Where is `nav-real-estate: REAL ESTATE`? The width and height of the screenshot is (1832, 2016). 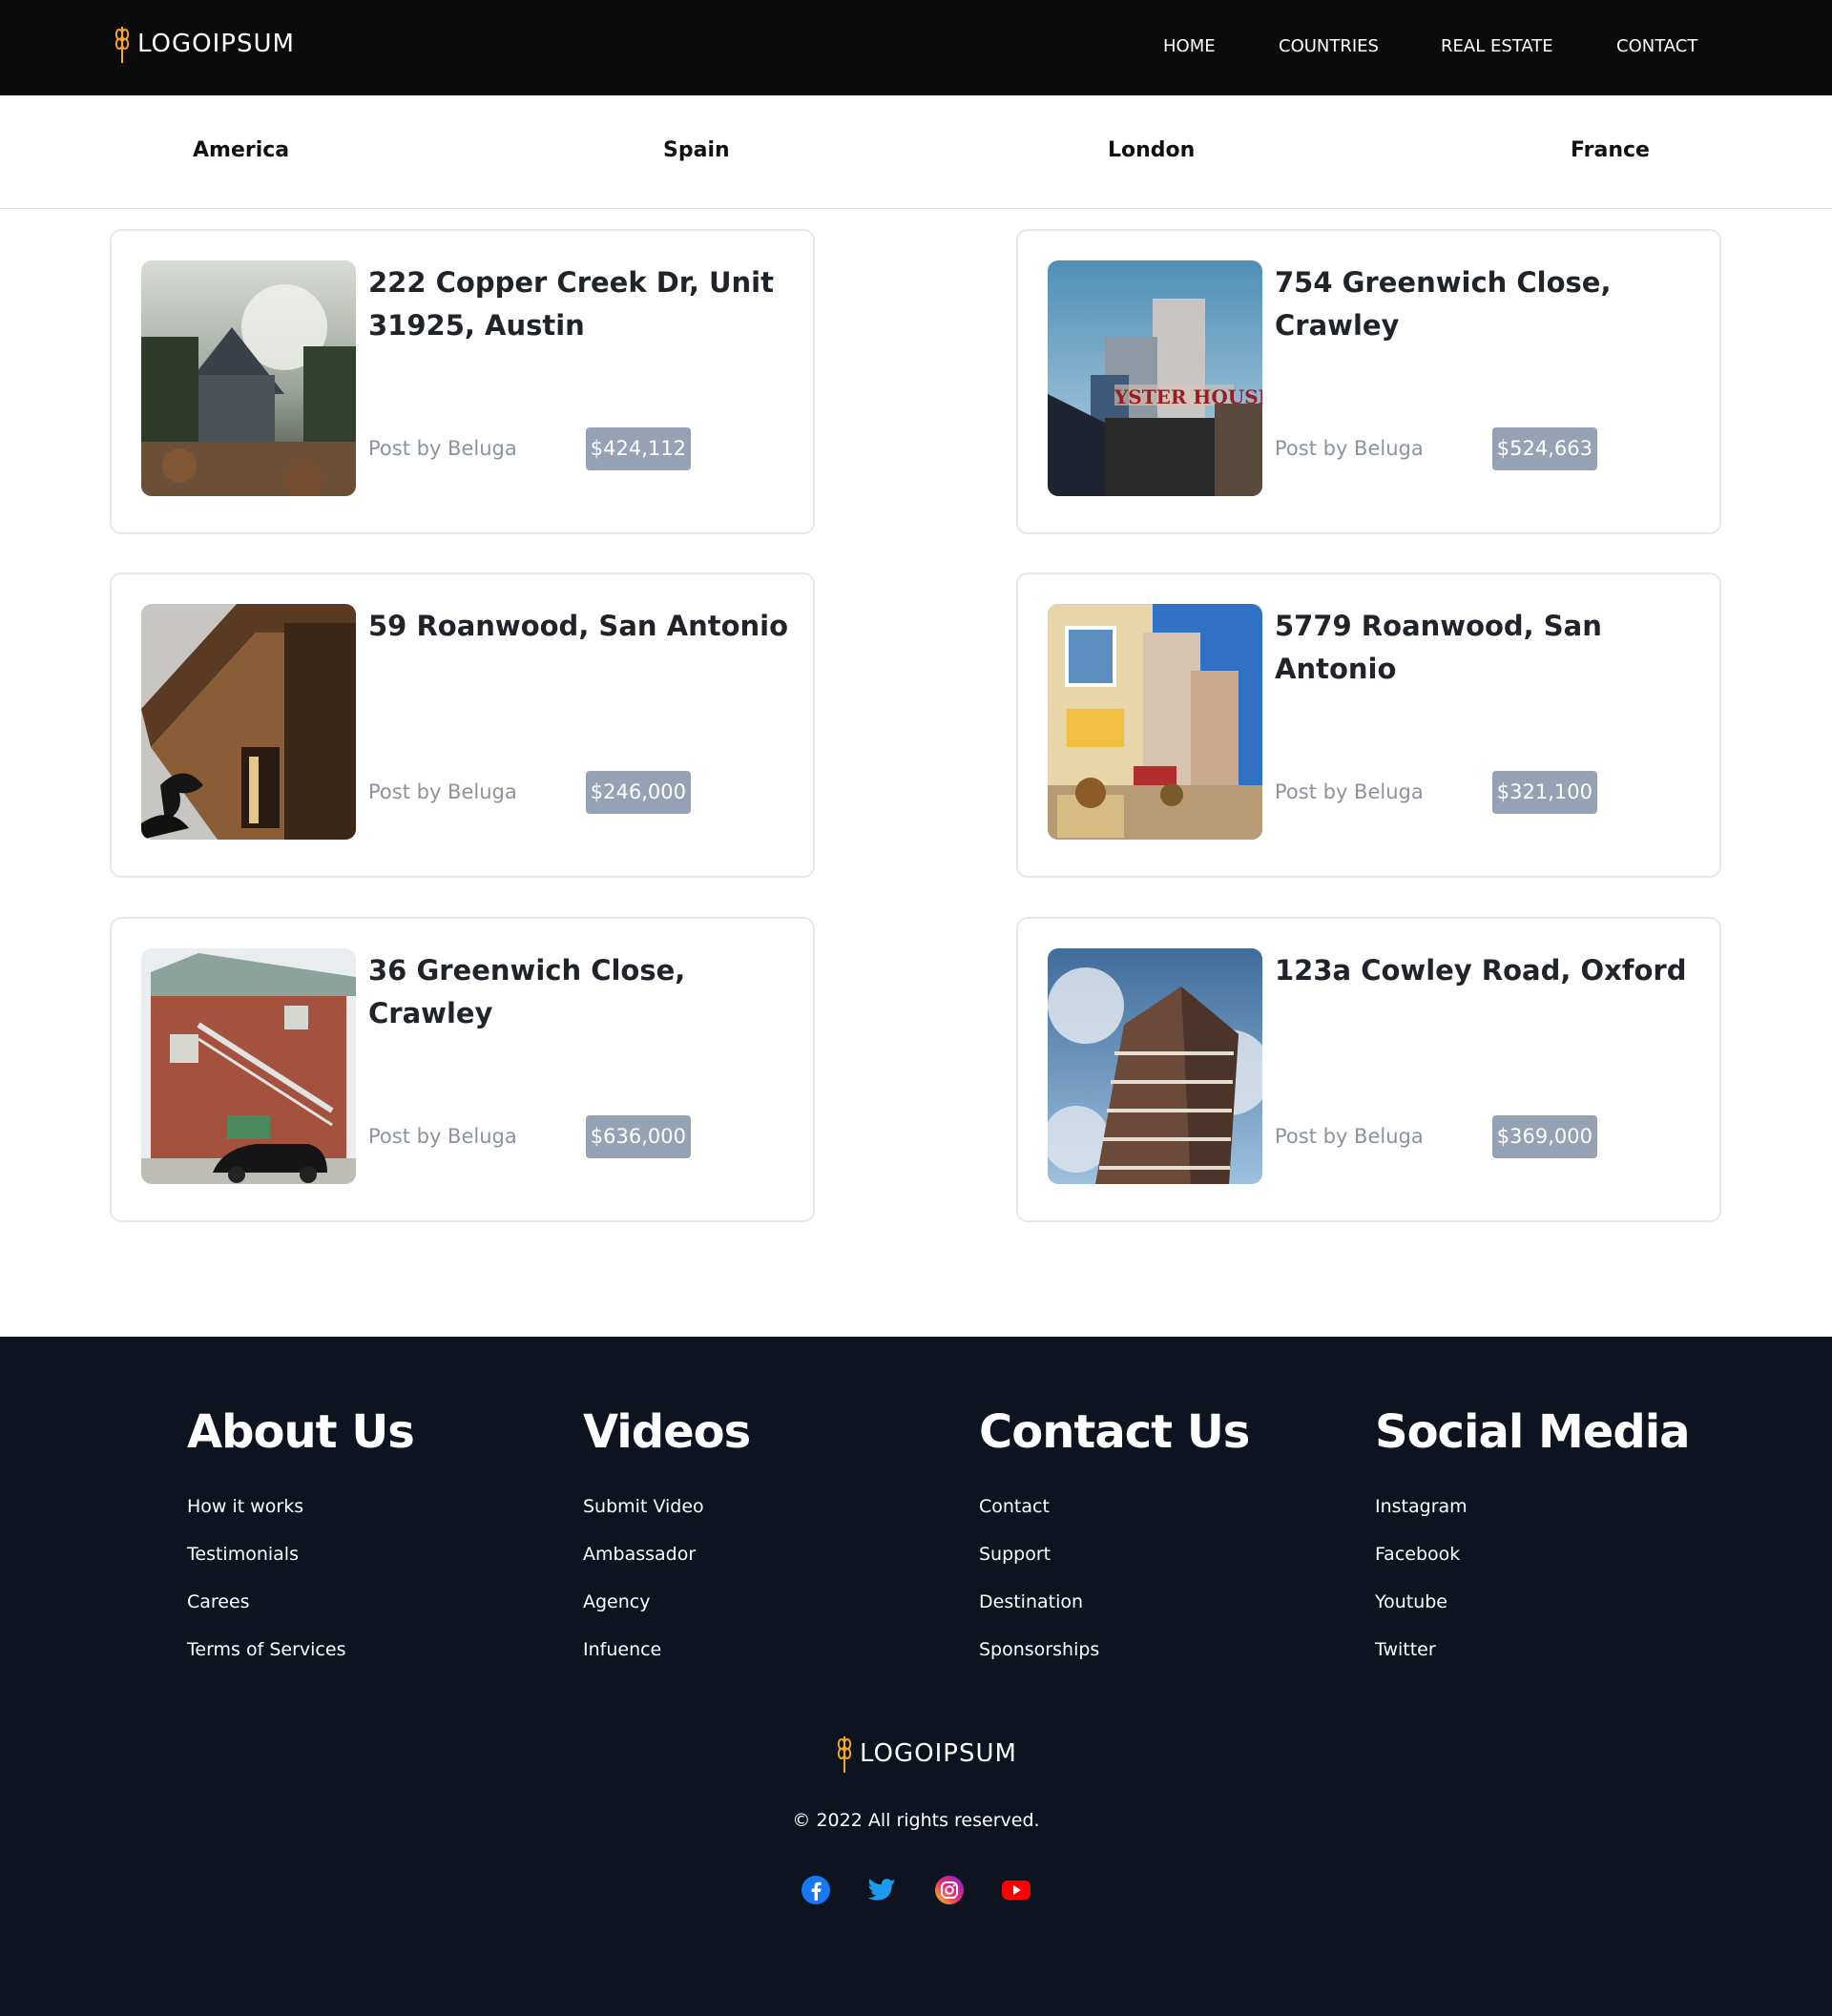
nav-real-estate: REAL ESTATE is located at coordinates (1497, 46).